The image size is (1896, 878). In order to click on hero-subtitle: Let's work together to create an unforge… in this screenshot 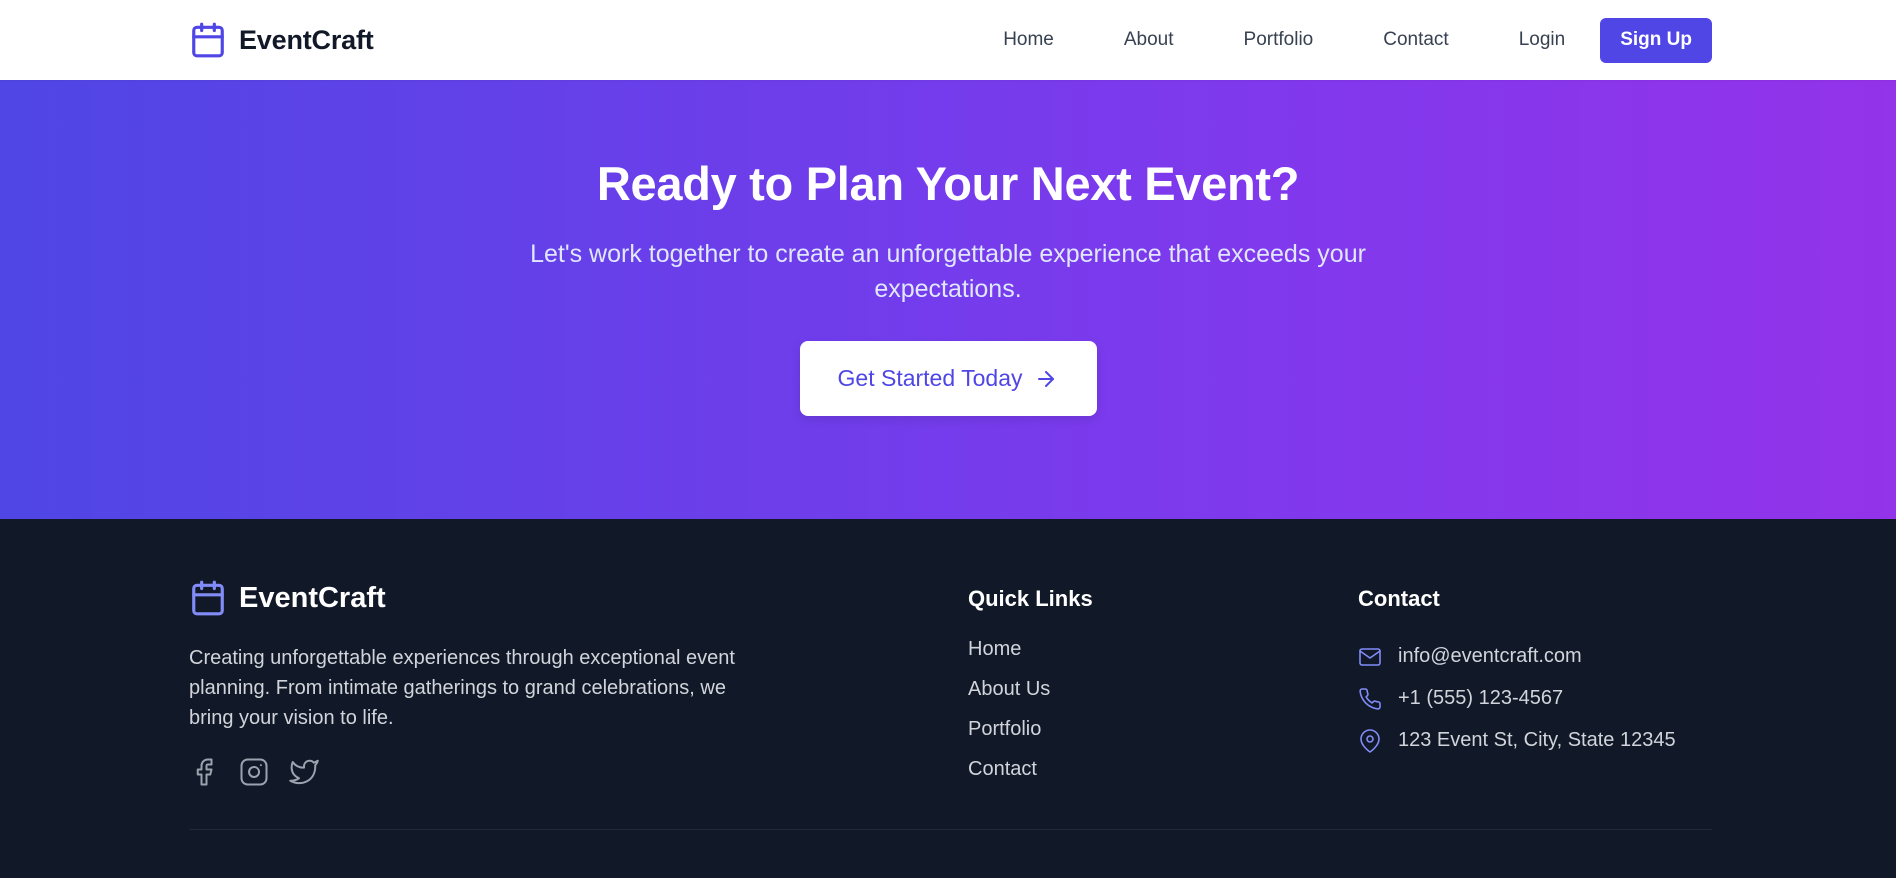, I will do `click(948, 271)`.